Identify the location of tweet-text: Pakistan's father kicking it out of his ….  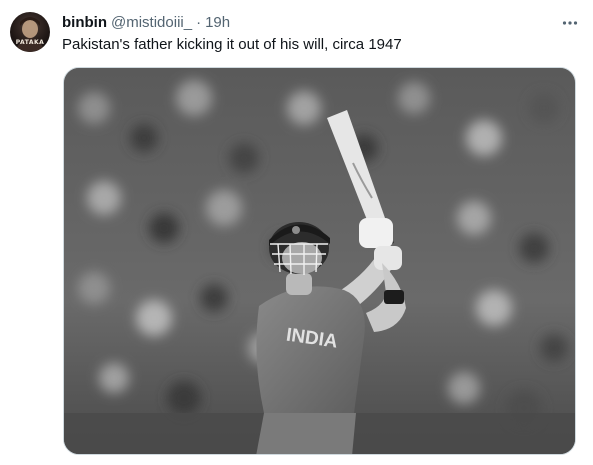
(232, 44).